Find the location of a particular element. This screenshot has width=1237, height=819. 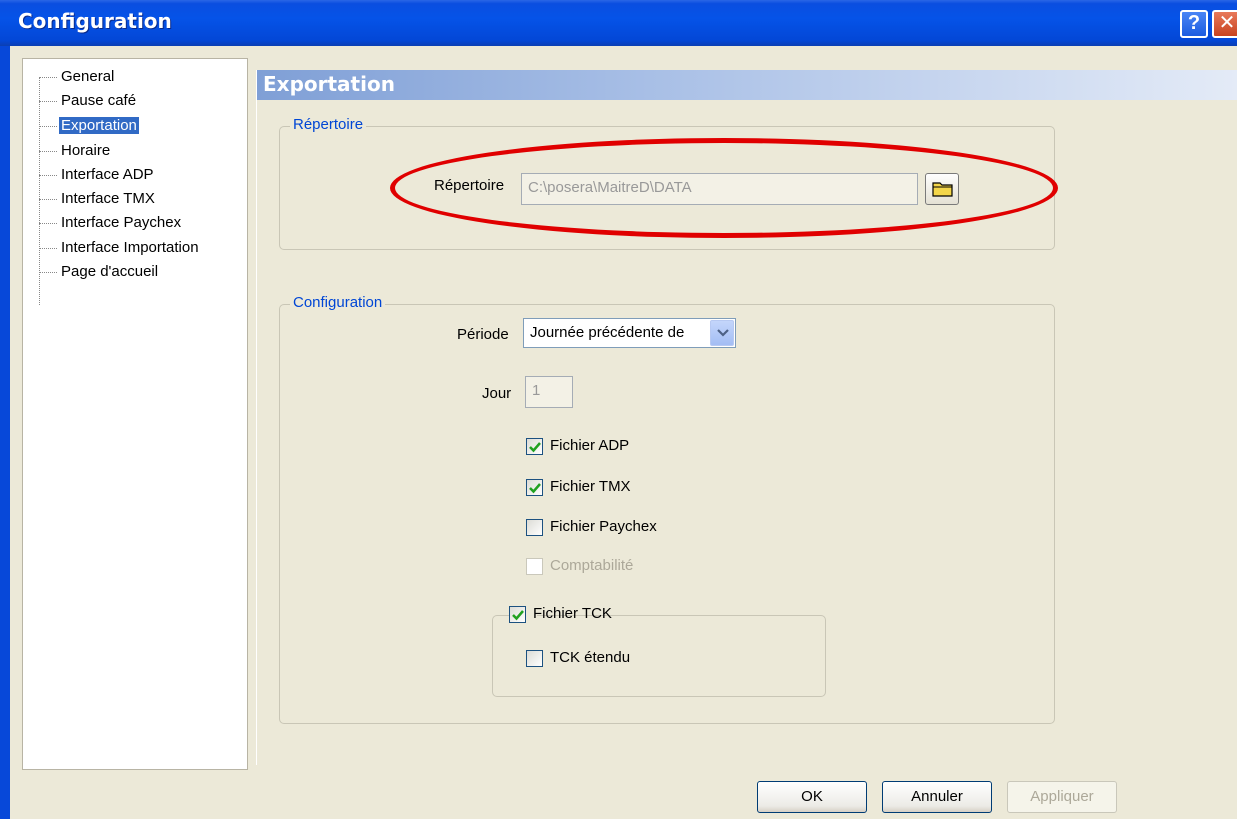

tree-item-interface-importation: Interface Importation is located at coordinates (120, 249).